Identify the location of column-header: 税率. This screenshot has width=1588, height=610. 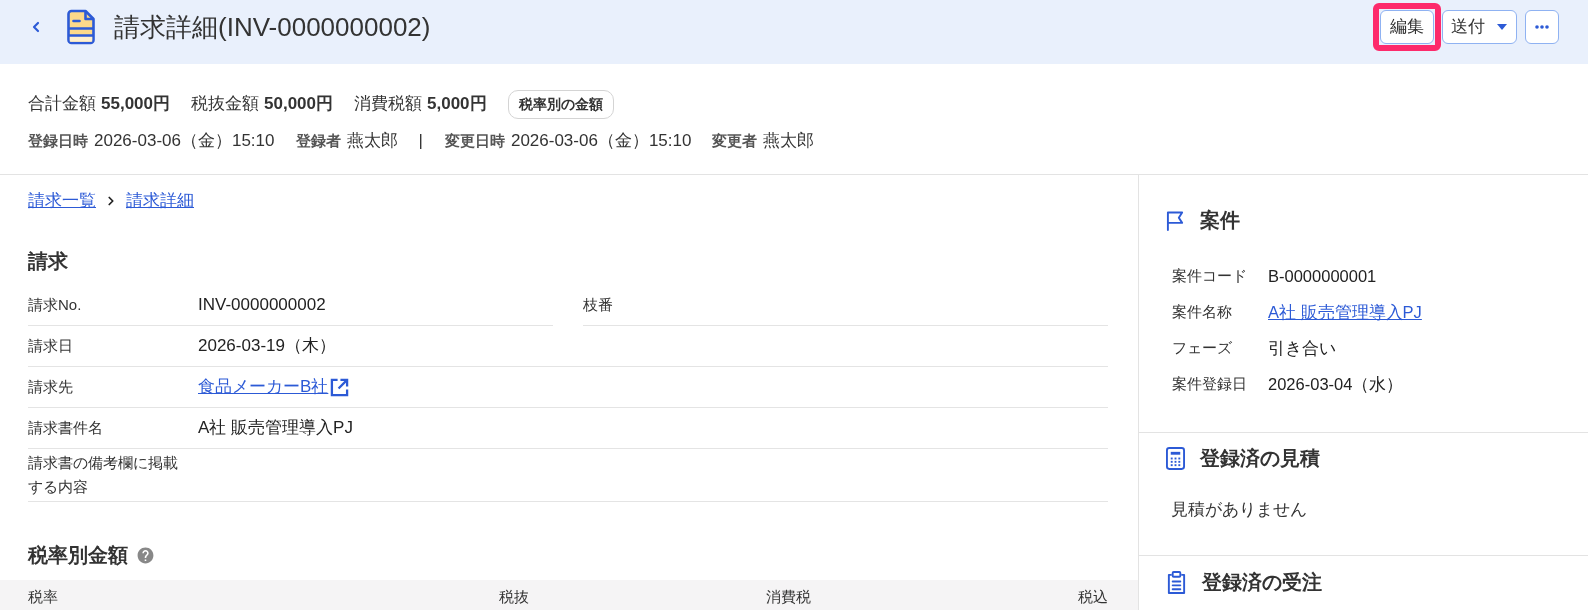
(43, 596).